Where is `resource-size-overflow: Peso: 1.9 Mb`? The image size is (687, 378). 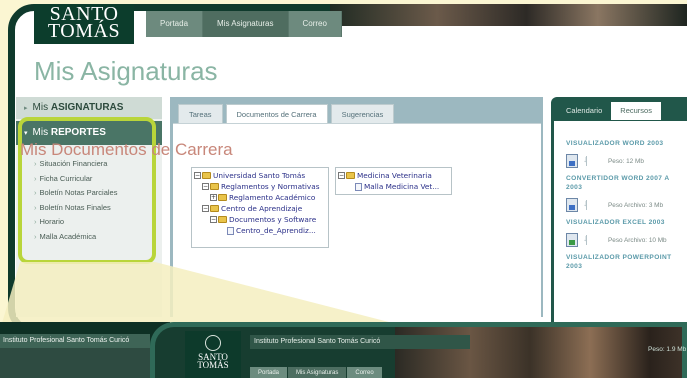
resource-size-overflow: Peso: 1.9 Mb is located at coordinates (667, 349).